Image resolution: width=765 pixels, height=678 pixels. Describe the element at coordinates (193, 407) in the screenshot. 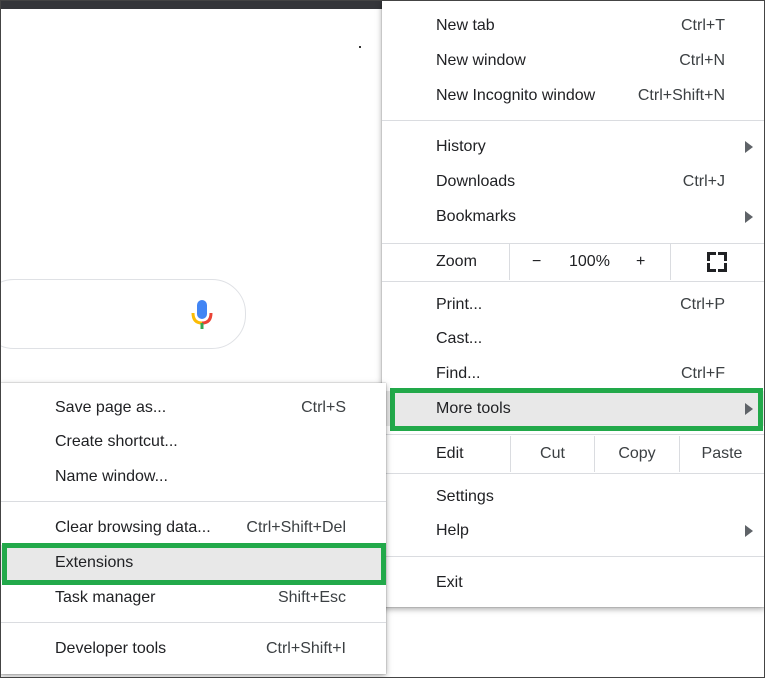

I see `menu-item-save-page-as: Save page as... Ctrl+S` at that location.